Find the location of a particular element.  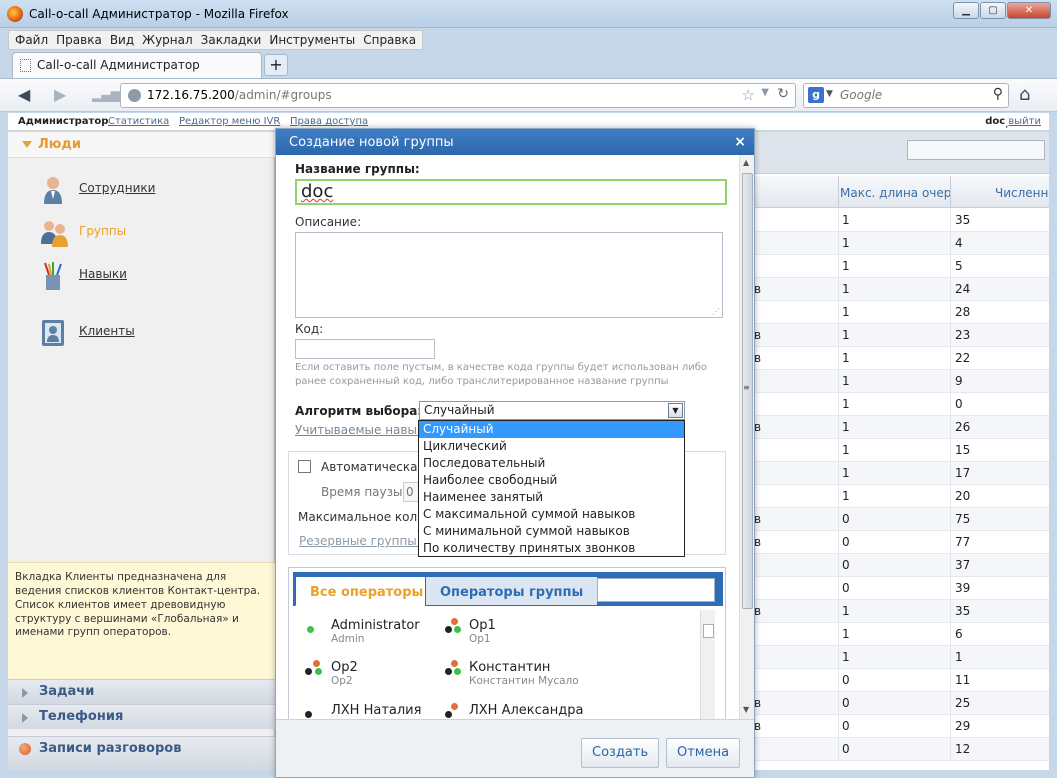

close-icon: × is located at coordinates (740, 142).